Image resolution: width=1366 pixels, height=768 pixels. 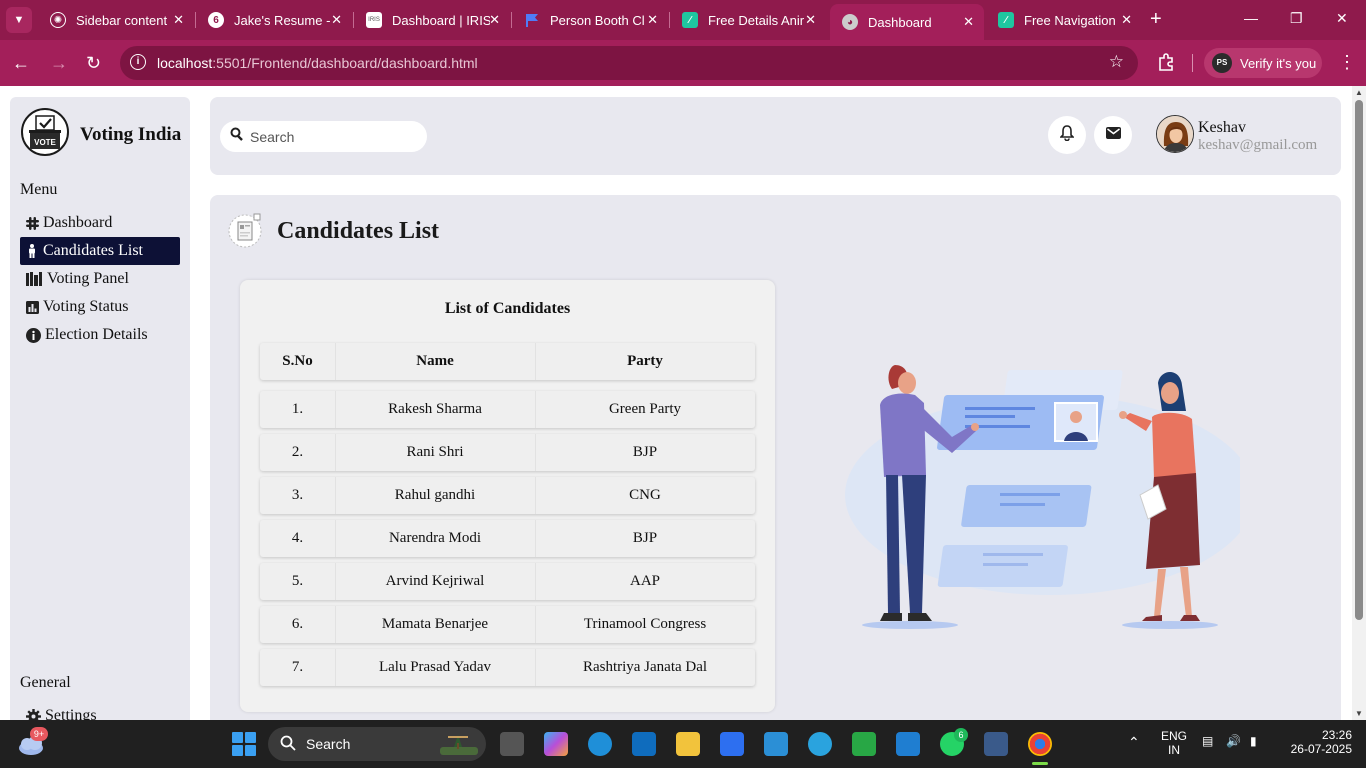 I want to click on extensions-icon, so click(x=1166, y=62).